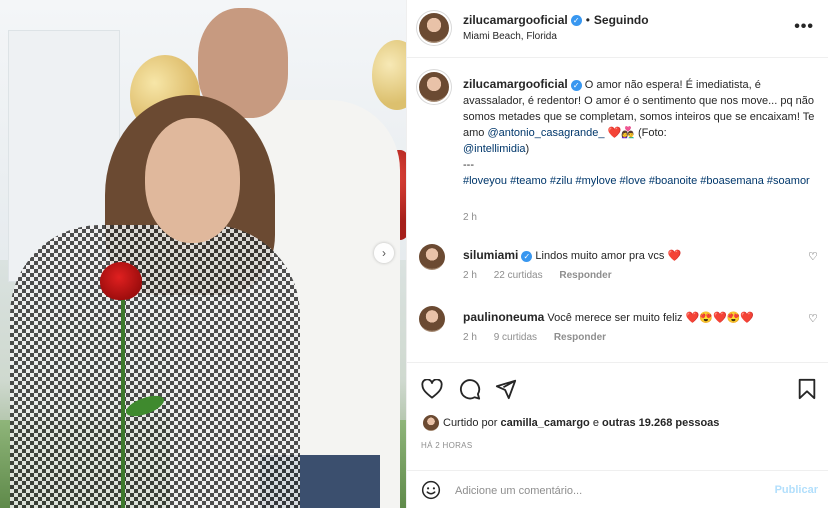  What do you see at coordinates (503, 317) in the screenshot?
I see `comment-username: paulinoneuma` at bounding box center [503, 317].